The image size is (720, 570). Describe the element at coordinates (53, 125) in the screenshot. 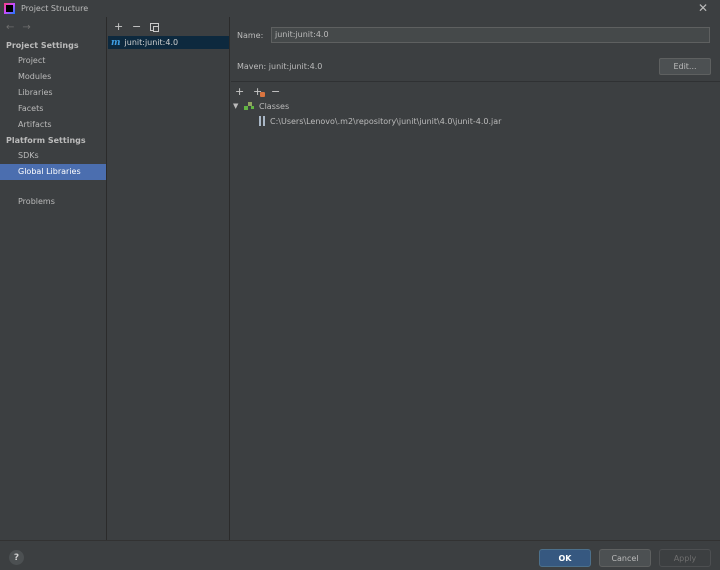

I see `sidebar-item-artifacts: Artifacts` at that location.